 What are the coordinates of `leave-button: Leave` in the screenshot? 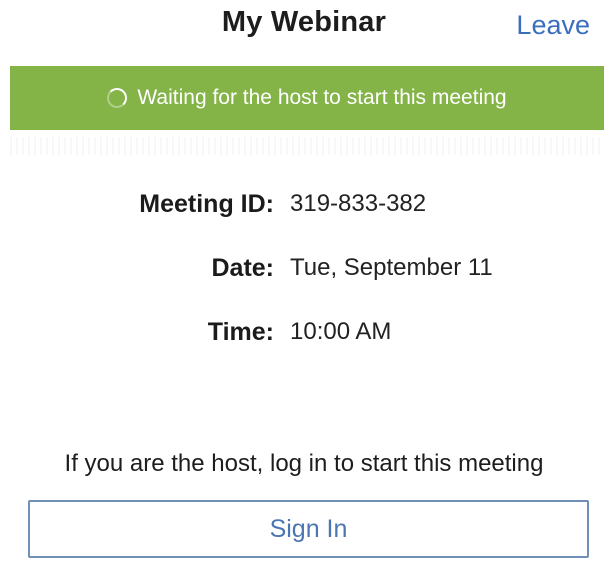 It's located at (553, 25).